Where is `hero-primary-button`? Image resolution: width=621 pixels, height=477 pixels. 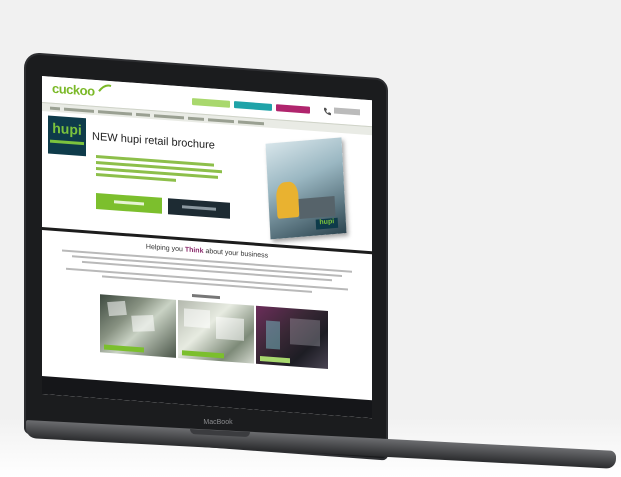
hero-primary-button is located at coordinates (129, 203).